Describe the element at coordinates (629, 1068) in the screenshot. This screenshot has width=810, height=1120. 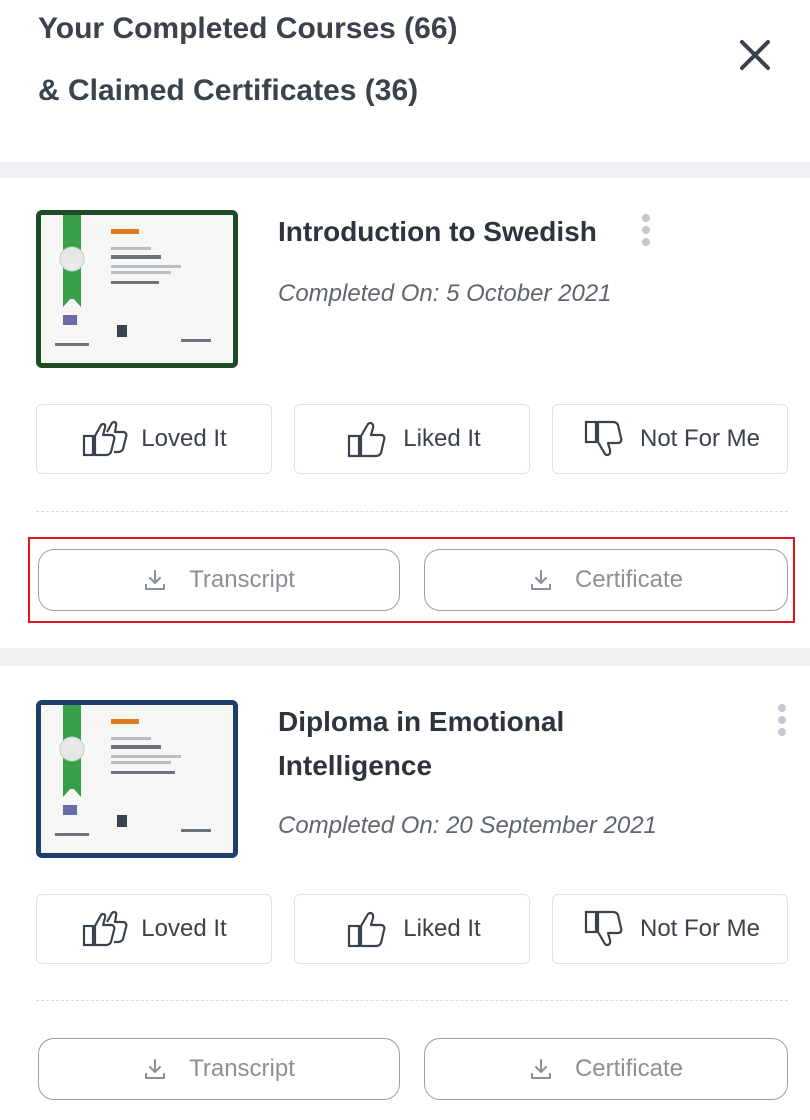
I see `certificate-label: Certificate` at that location.